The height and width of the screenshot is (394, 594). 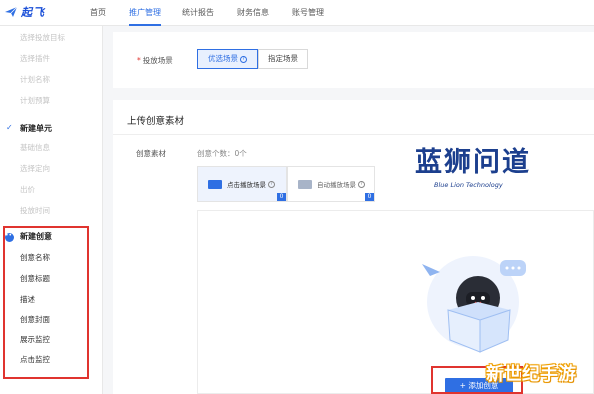 I want to click on sidebar-head-new-unit: 新建单元, so click(x=36, y=128).